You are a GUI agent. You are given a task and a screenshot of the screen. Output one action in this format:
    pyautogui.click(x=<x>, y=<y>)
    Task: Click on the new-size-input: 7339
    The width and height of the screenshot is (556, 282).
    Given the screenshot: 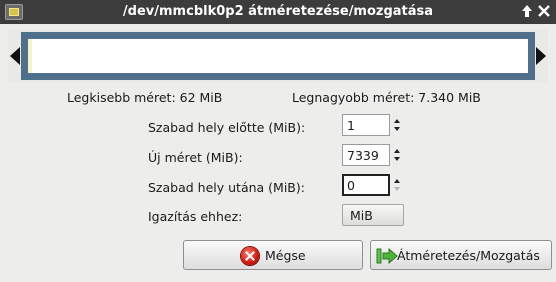 What is the action you would take?
    pyautogui.click(x=366, y=155)
    